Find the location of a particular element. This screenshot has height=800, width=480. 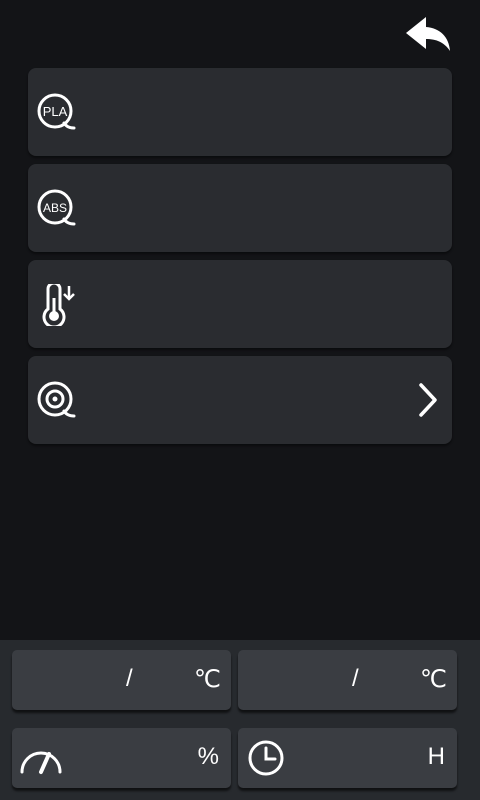

speed-unit: % is located at coordinates (208, 756).